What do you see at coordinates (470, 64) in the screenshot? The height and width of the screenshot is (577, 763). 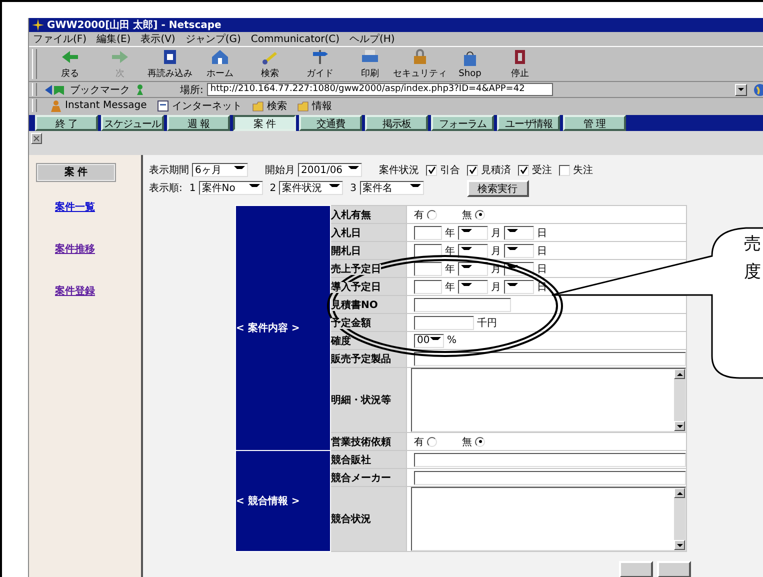 I see `toolbar-button: Shop` at bounding box center [470, 64].